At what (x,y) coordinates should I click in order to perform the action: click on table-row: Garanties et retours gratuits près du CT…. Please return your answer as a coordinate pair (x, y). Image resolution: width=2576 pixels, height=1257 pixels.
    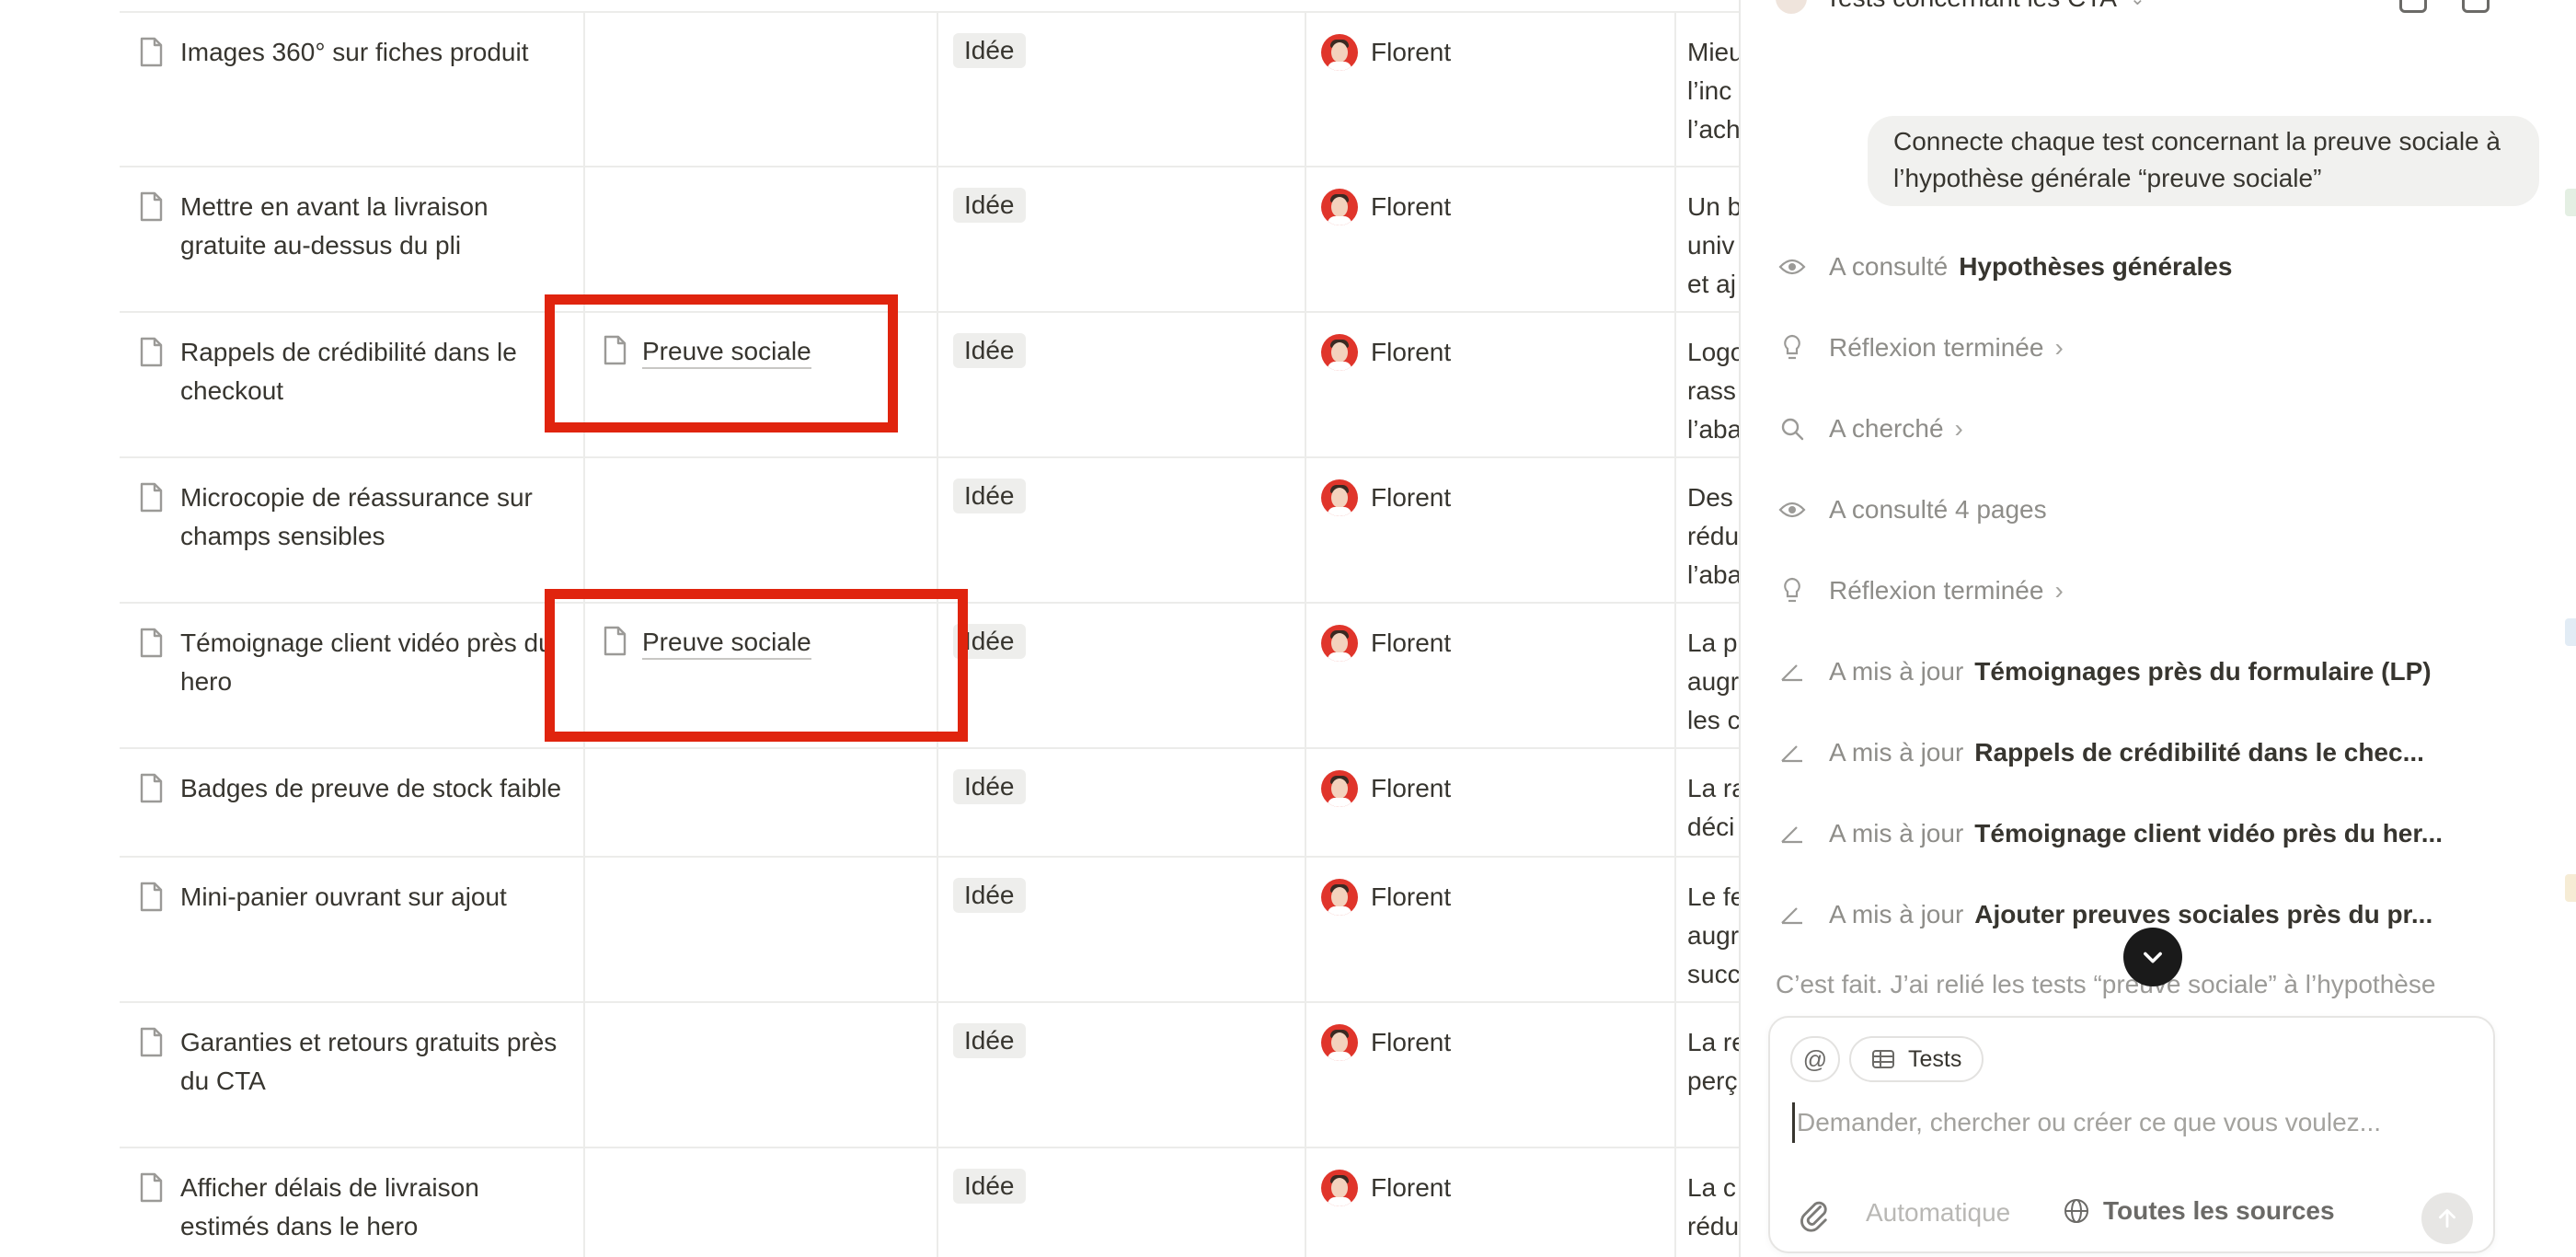
    Looking at the image, I should click on (929, 1074).